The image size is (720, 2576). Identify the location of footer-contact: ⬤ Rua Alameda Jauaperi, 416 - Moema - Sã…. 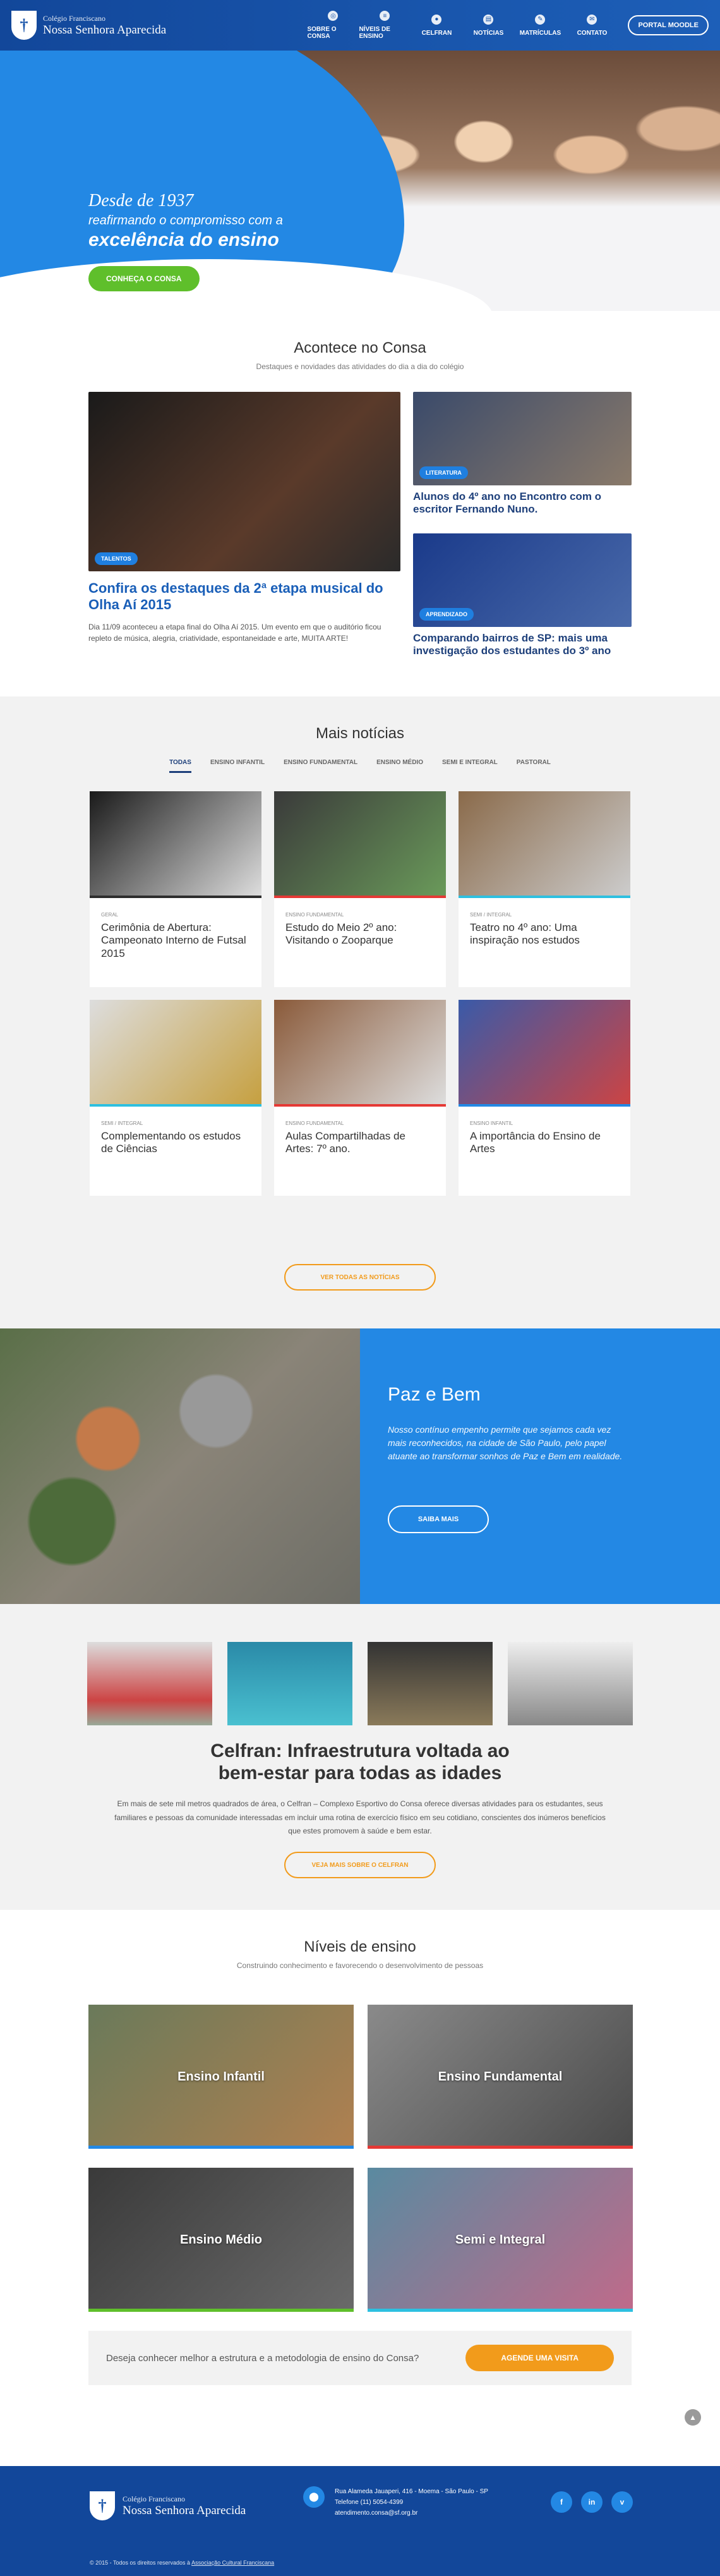
(395, 2502).